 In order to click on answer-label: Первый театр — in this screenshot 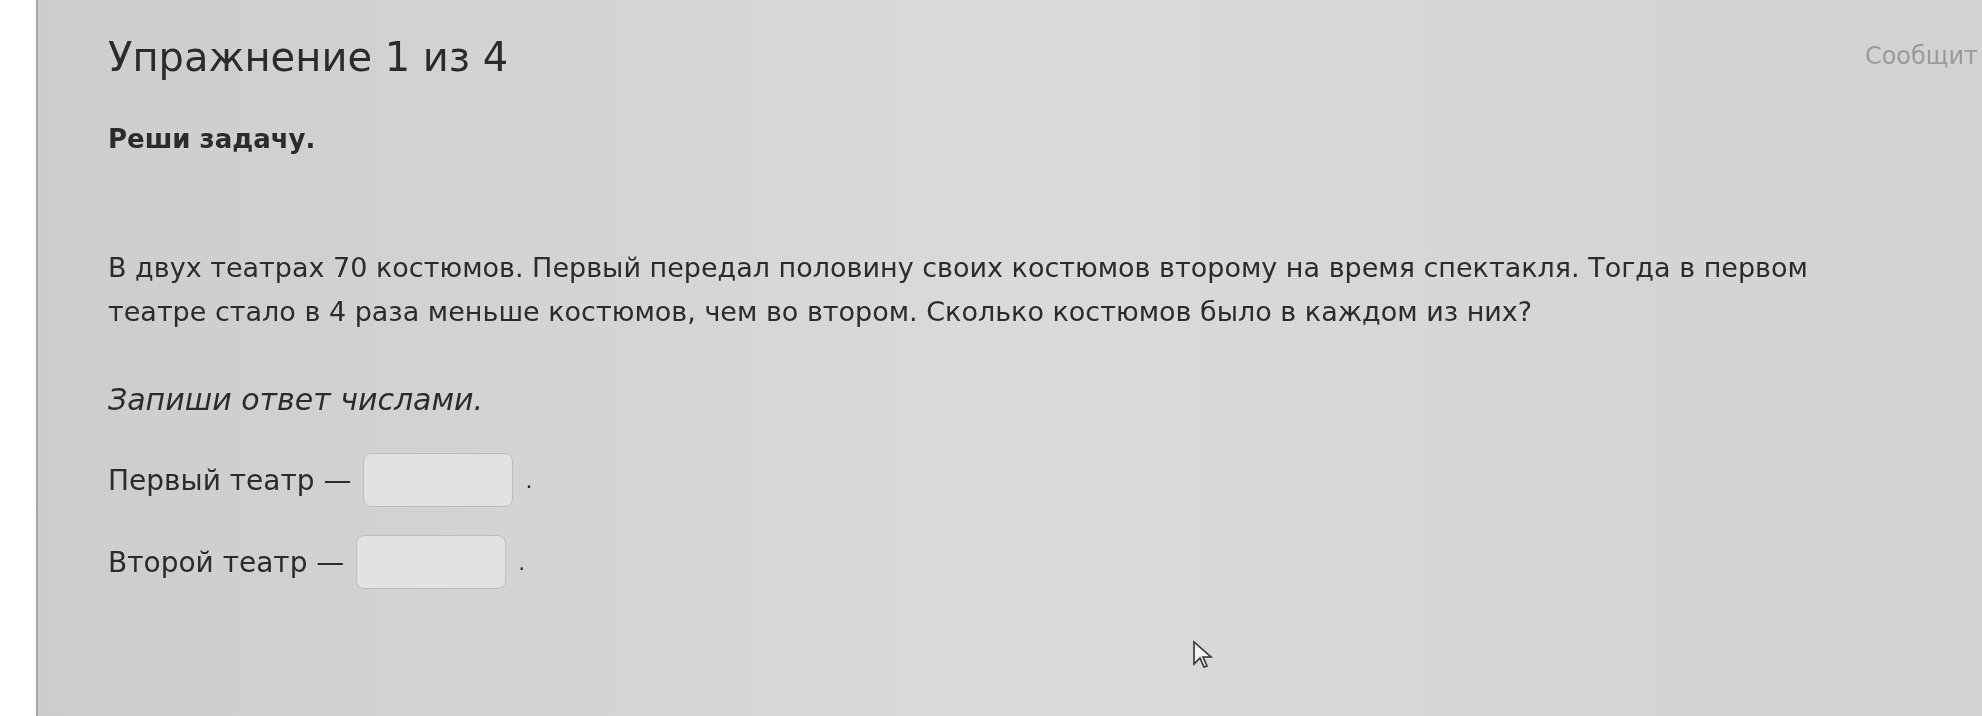, I will do `click(230, 480)`.